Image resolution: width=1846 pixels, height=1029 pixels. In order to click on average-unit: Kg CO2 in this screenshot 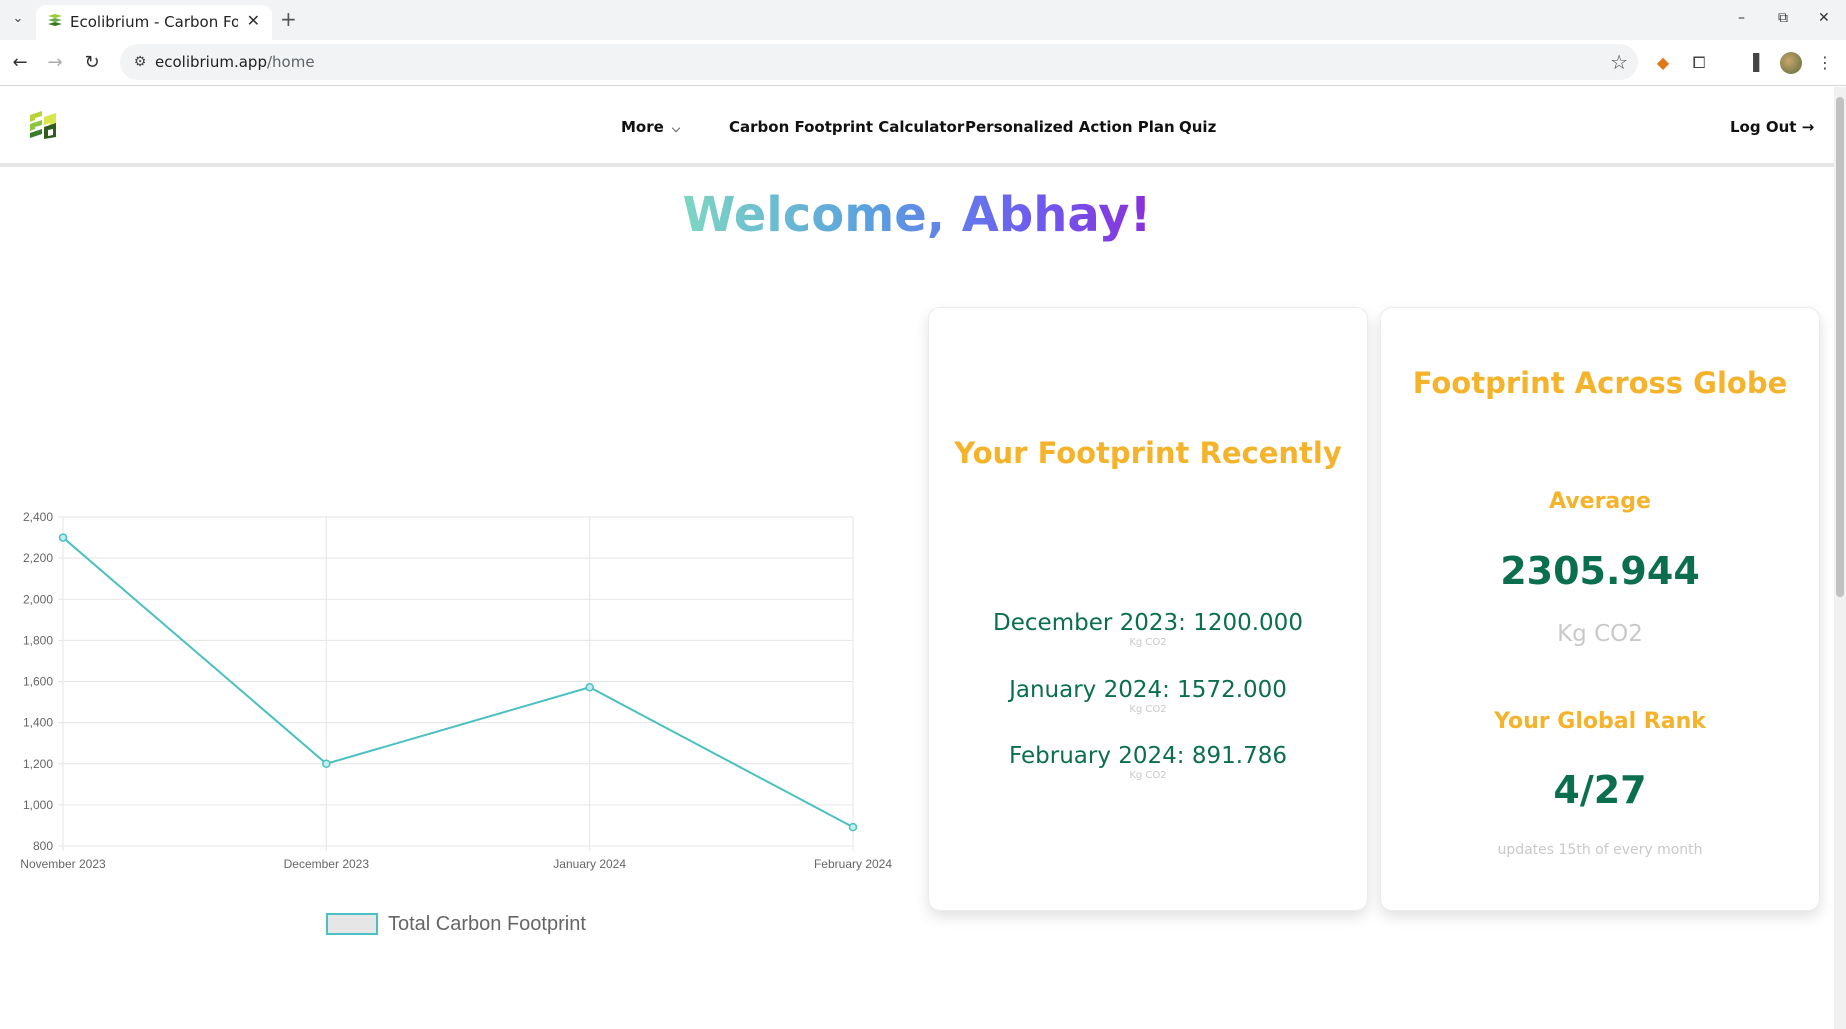, I will do `click(1600, 634)`.